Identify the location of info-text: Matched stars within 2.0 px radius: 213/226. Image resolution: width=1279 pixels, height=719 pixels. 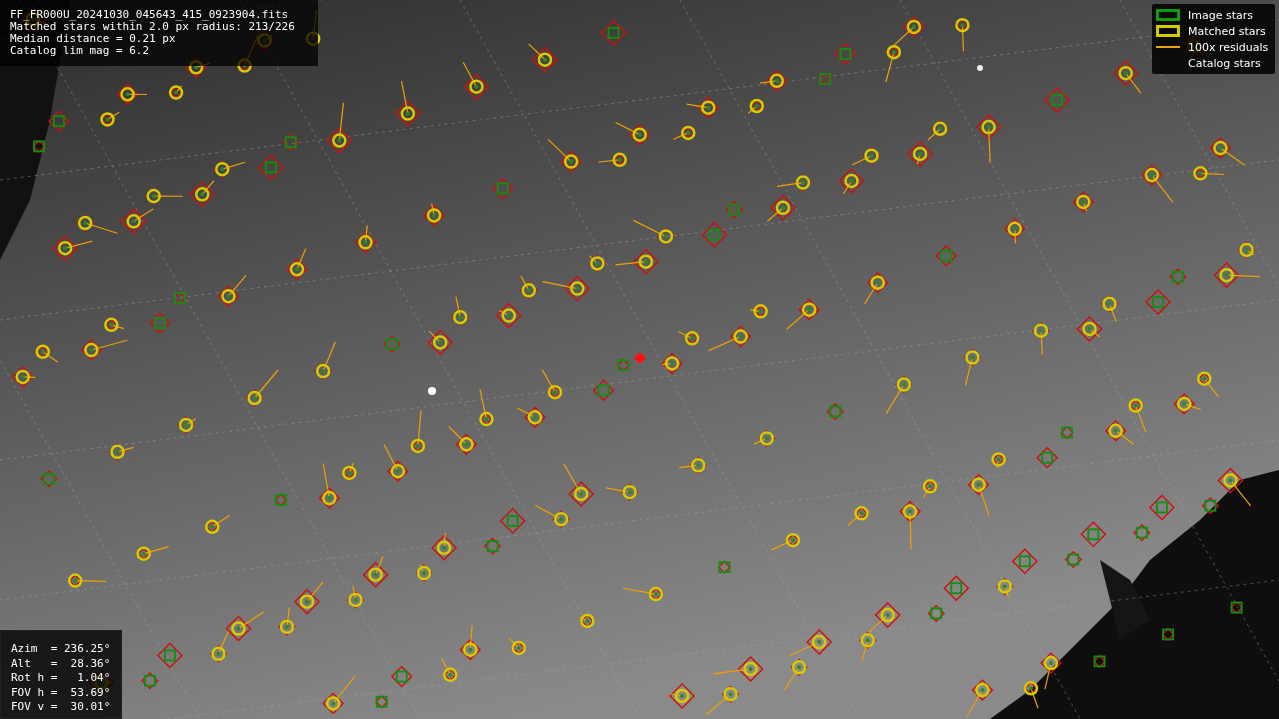
(153, 27).